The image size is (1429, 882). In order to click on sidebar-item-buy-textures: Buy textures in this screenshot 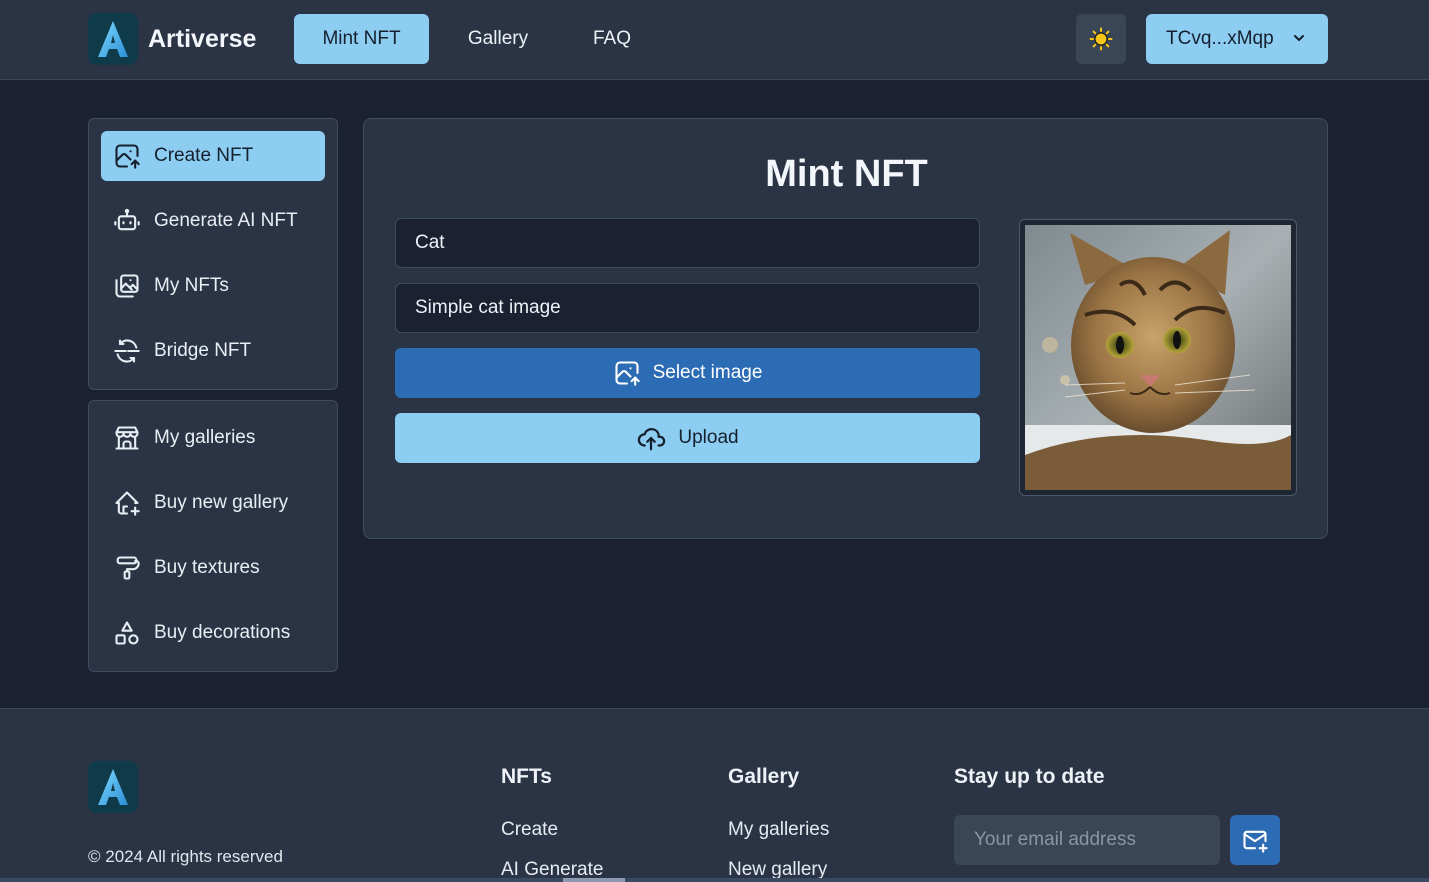, I will do `click(213, 568)`.